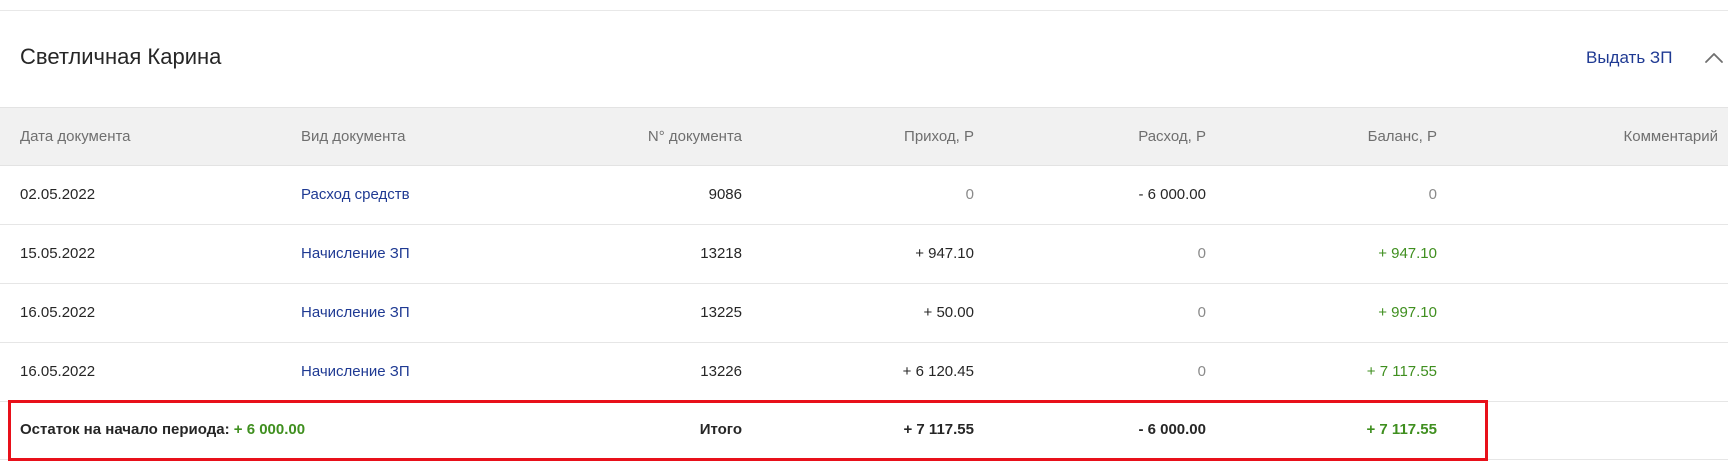 This screenshot has height=471, width=1728. I want to click on column-header-type: Вид документа, so click(431, 137).